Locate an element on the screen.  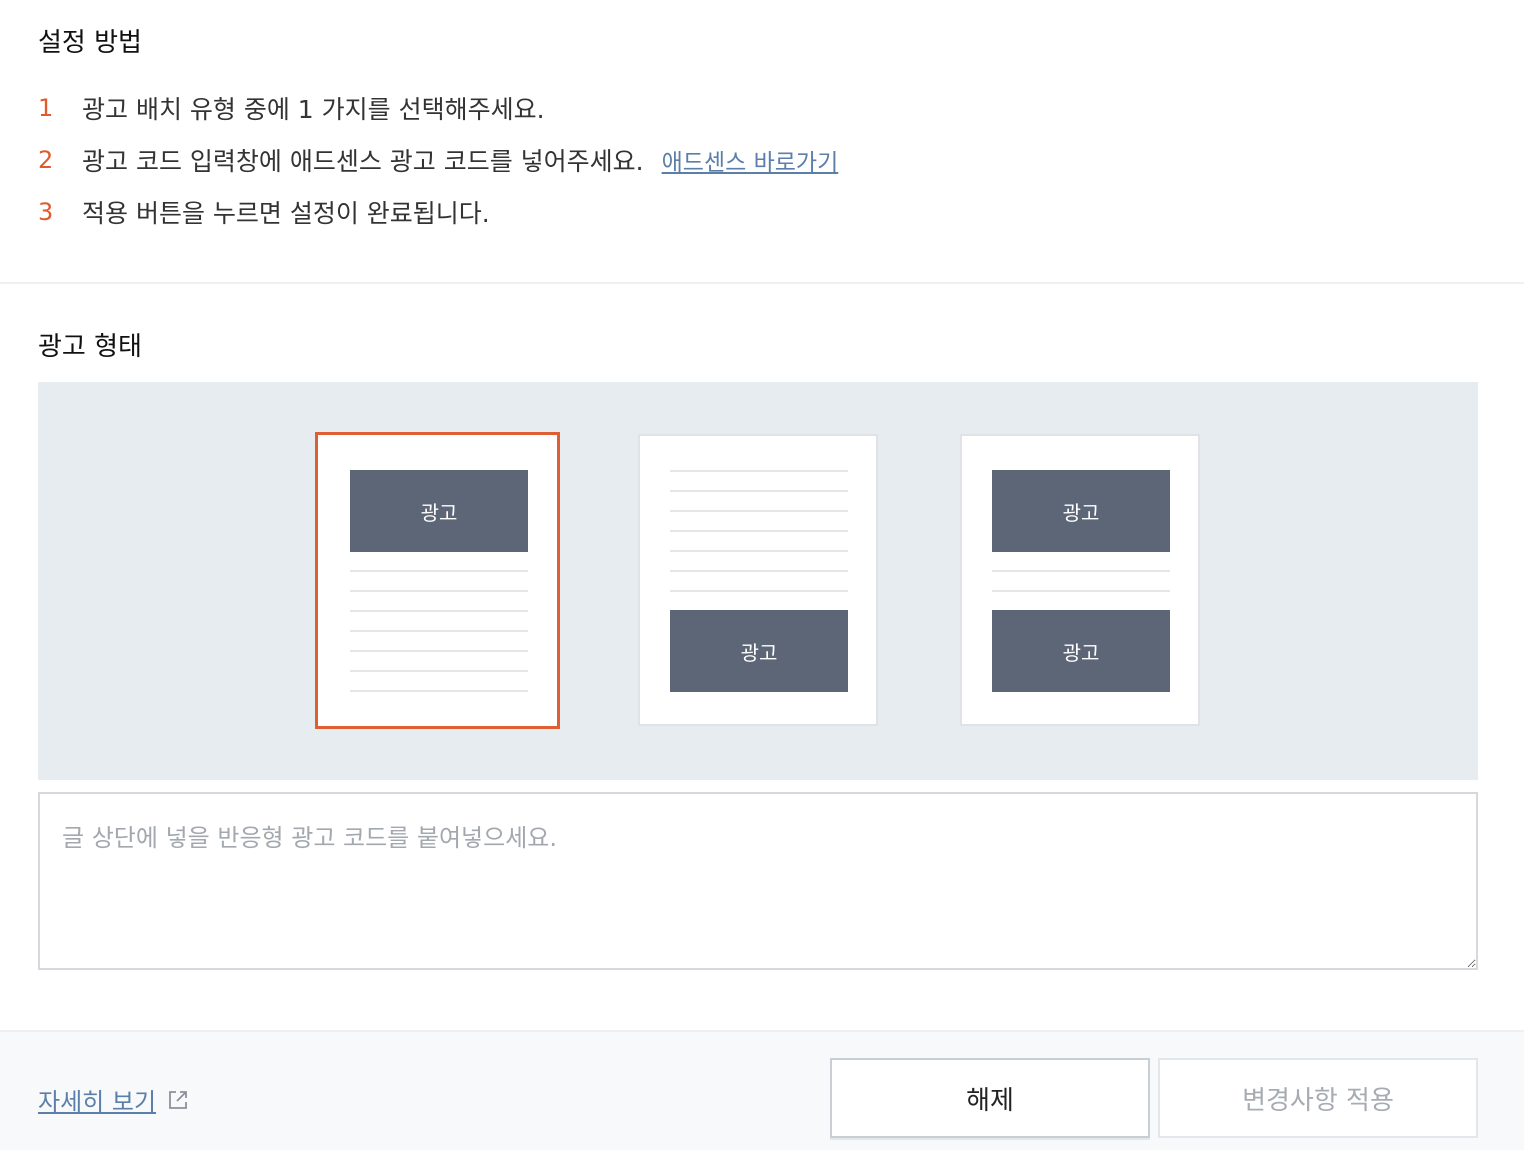
ad-type-title: 광고 형태 is located at coordinates (90, 347).